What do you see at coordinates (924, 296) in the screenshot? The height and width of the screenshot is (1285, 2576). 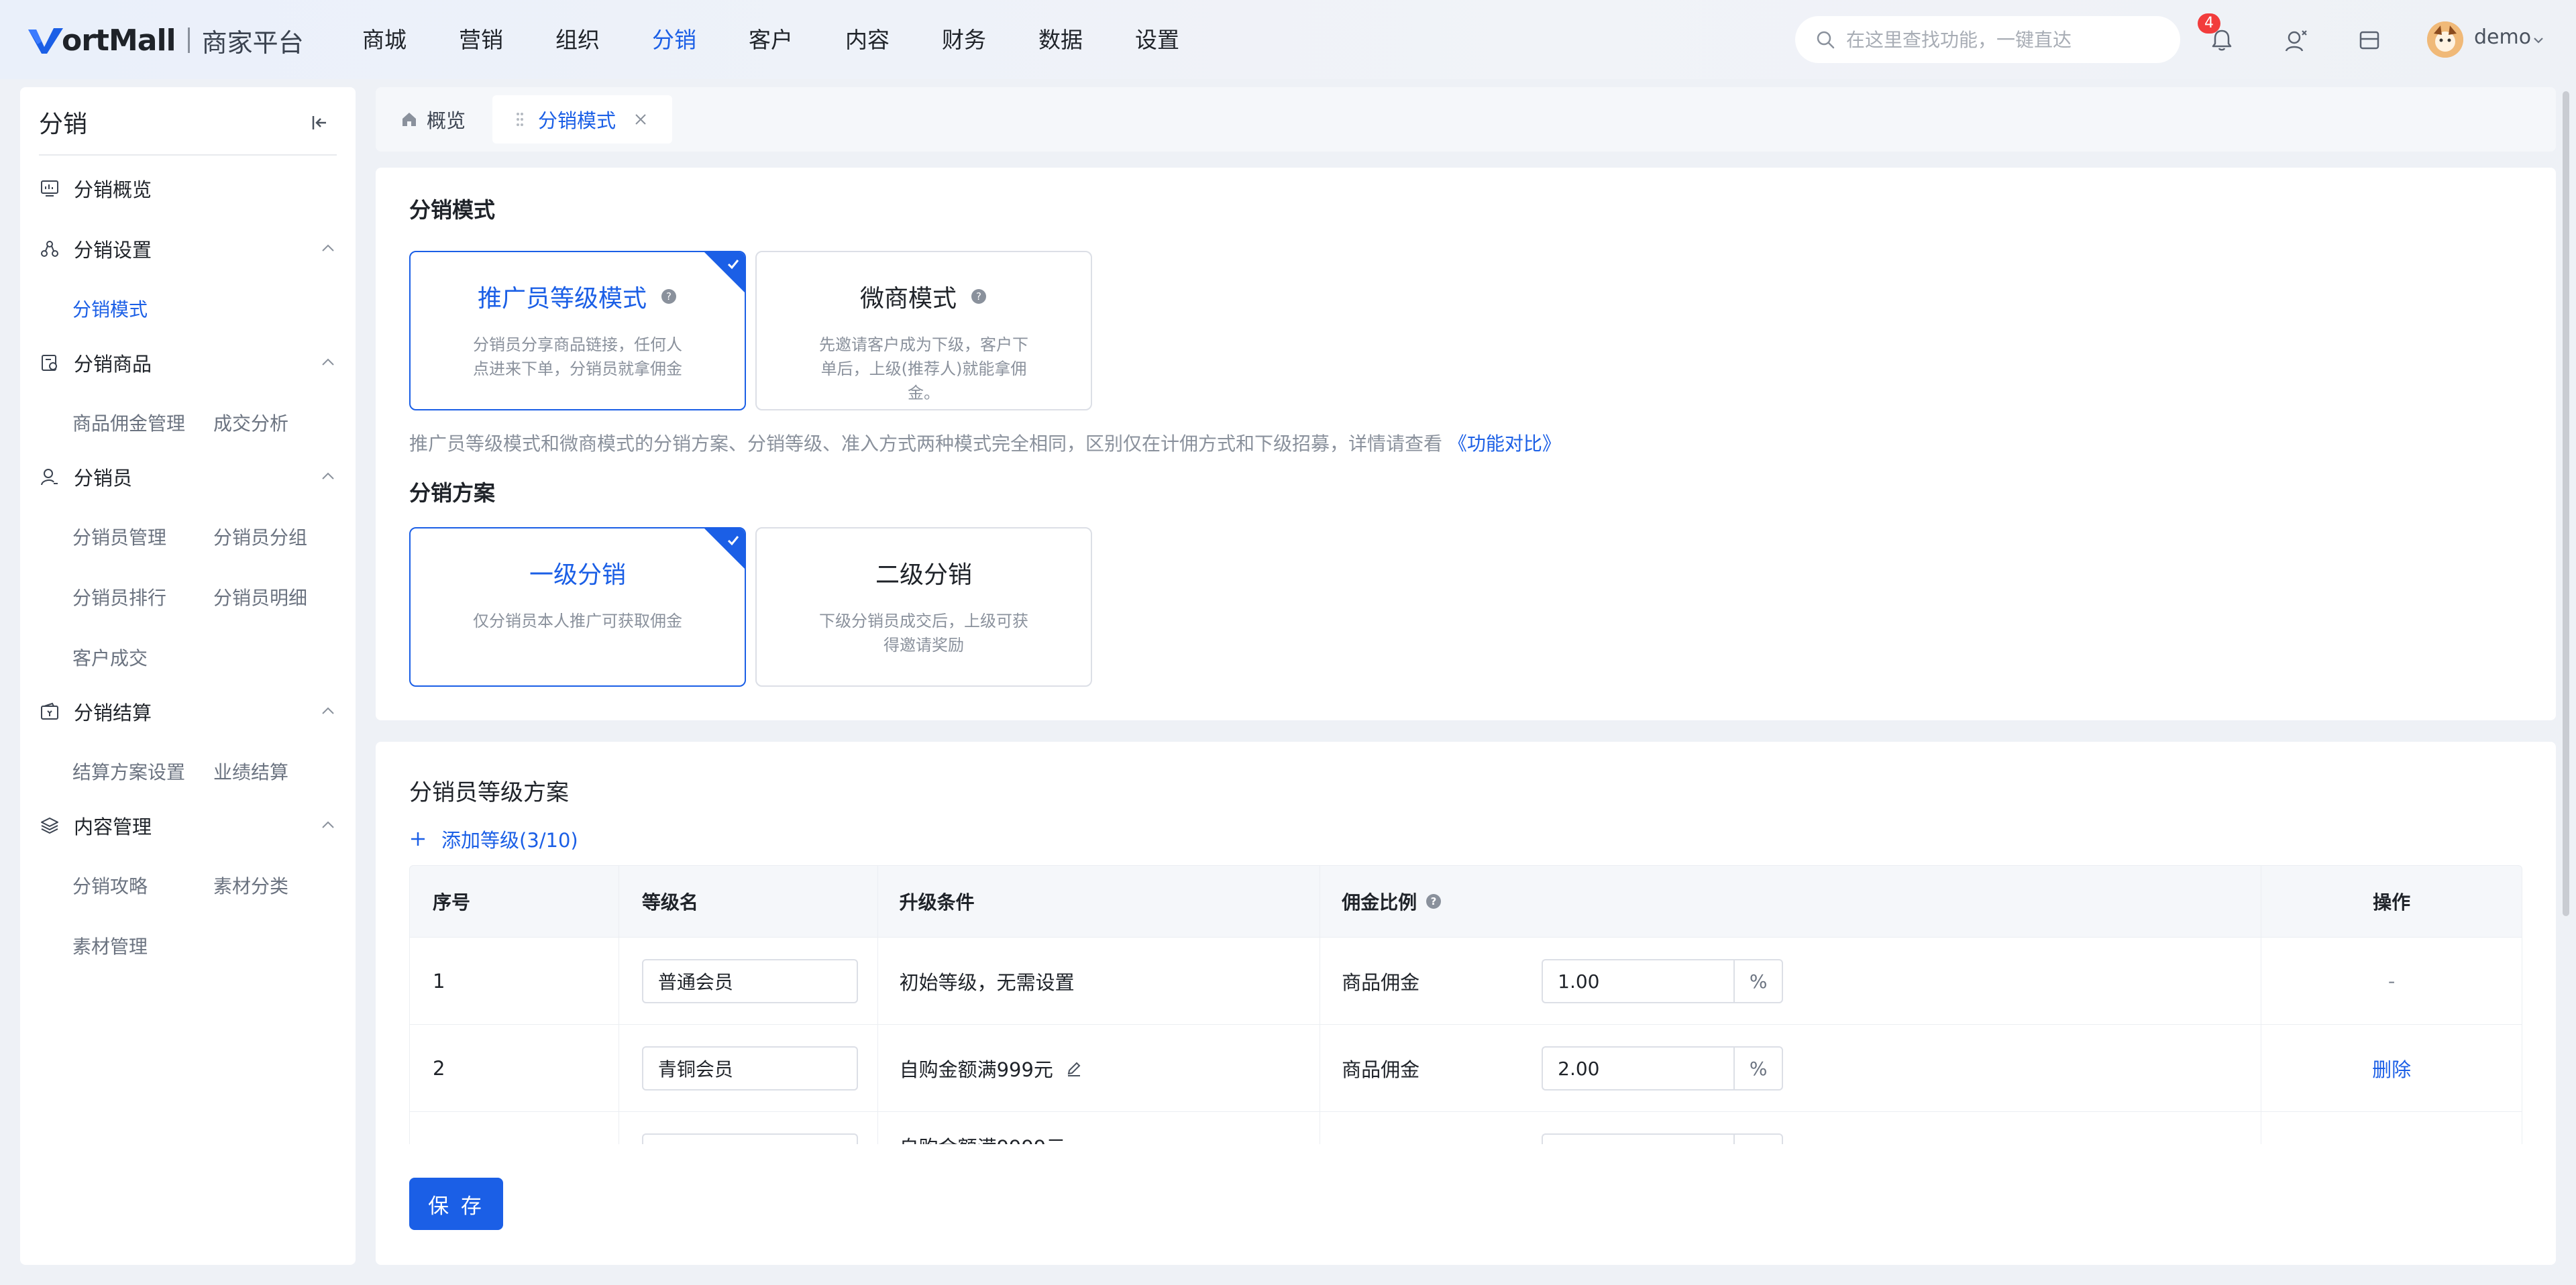 I see `option-title-row: 微商模式 ?` at bounding box center [924, 296].